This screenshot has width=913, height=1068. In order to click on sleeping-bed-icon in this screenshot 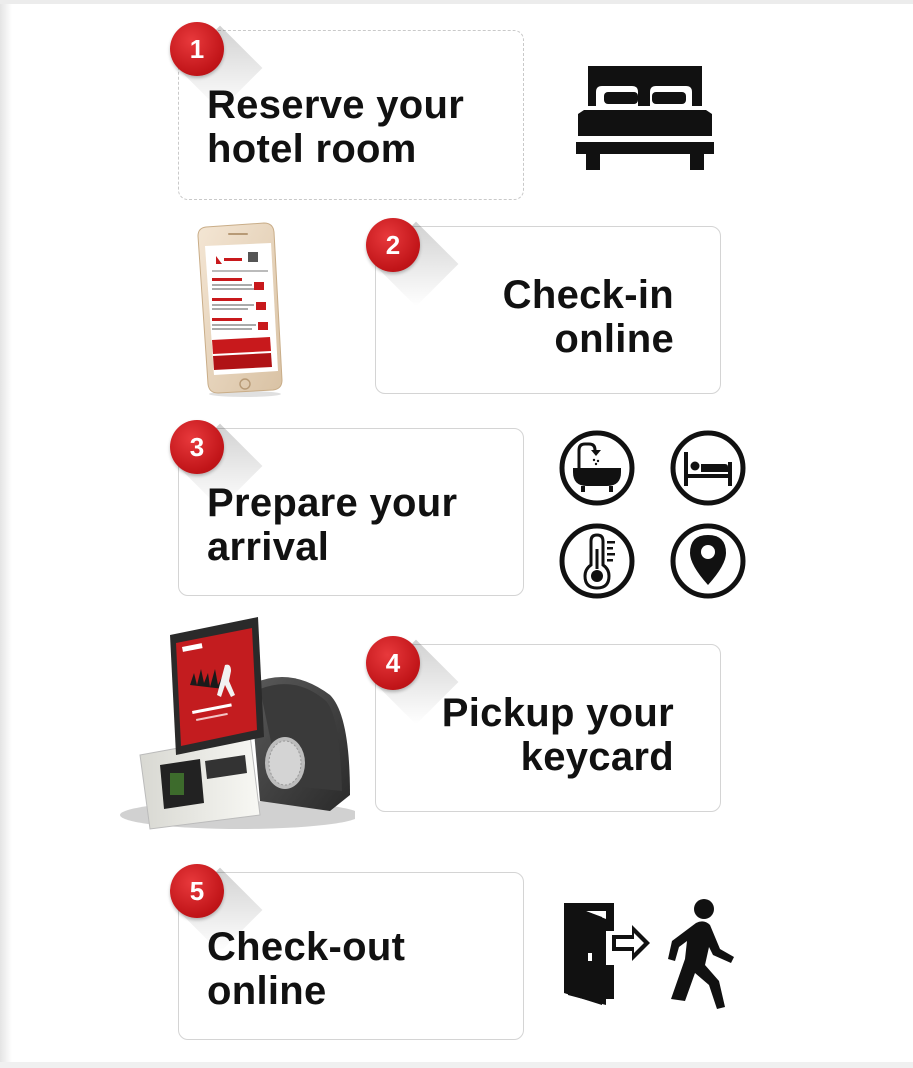, I will do `click(708, 468)`.